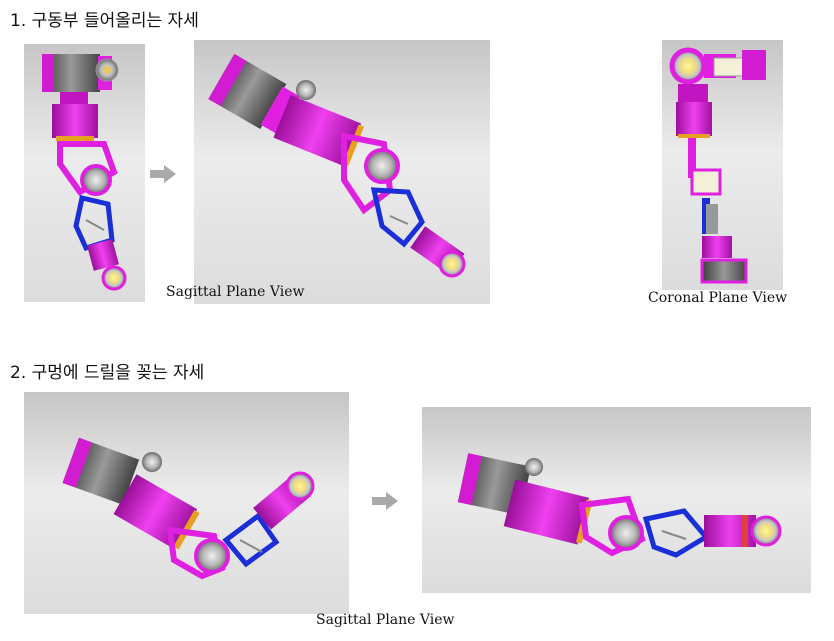  What do you see at coordinates (718, 298) in the screenshot?
I see `figure-caption: Coronal Plane View` at bounding box center [718, 298].